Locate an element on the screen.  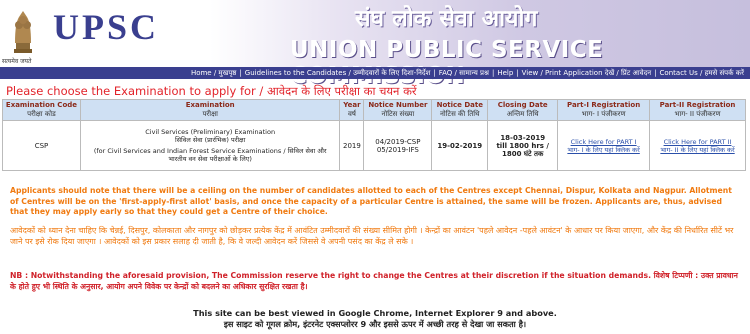
nav-faq-link: FAQ / सामान्य प्रश्न is located at coordinates (464, 73).